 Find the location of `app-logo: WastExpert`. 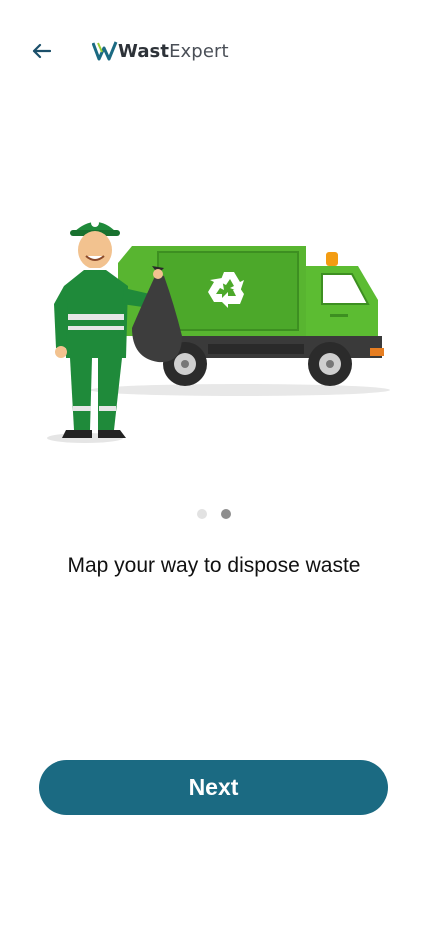

app-logo: WastExpert is located at coordinates (160, 51).